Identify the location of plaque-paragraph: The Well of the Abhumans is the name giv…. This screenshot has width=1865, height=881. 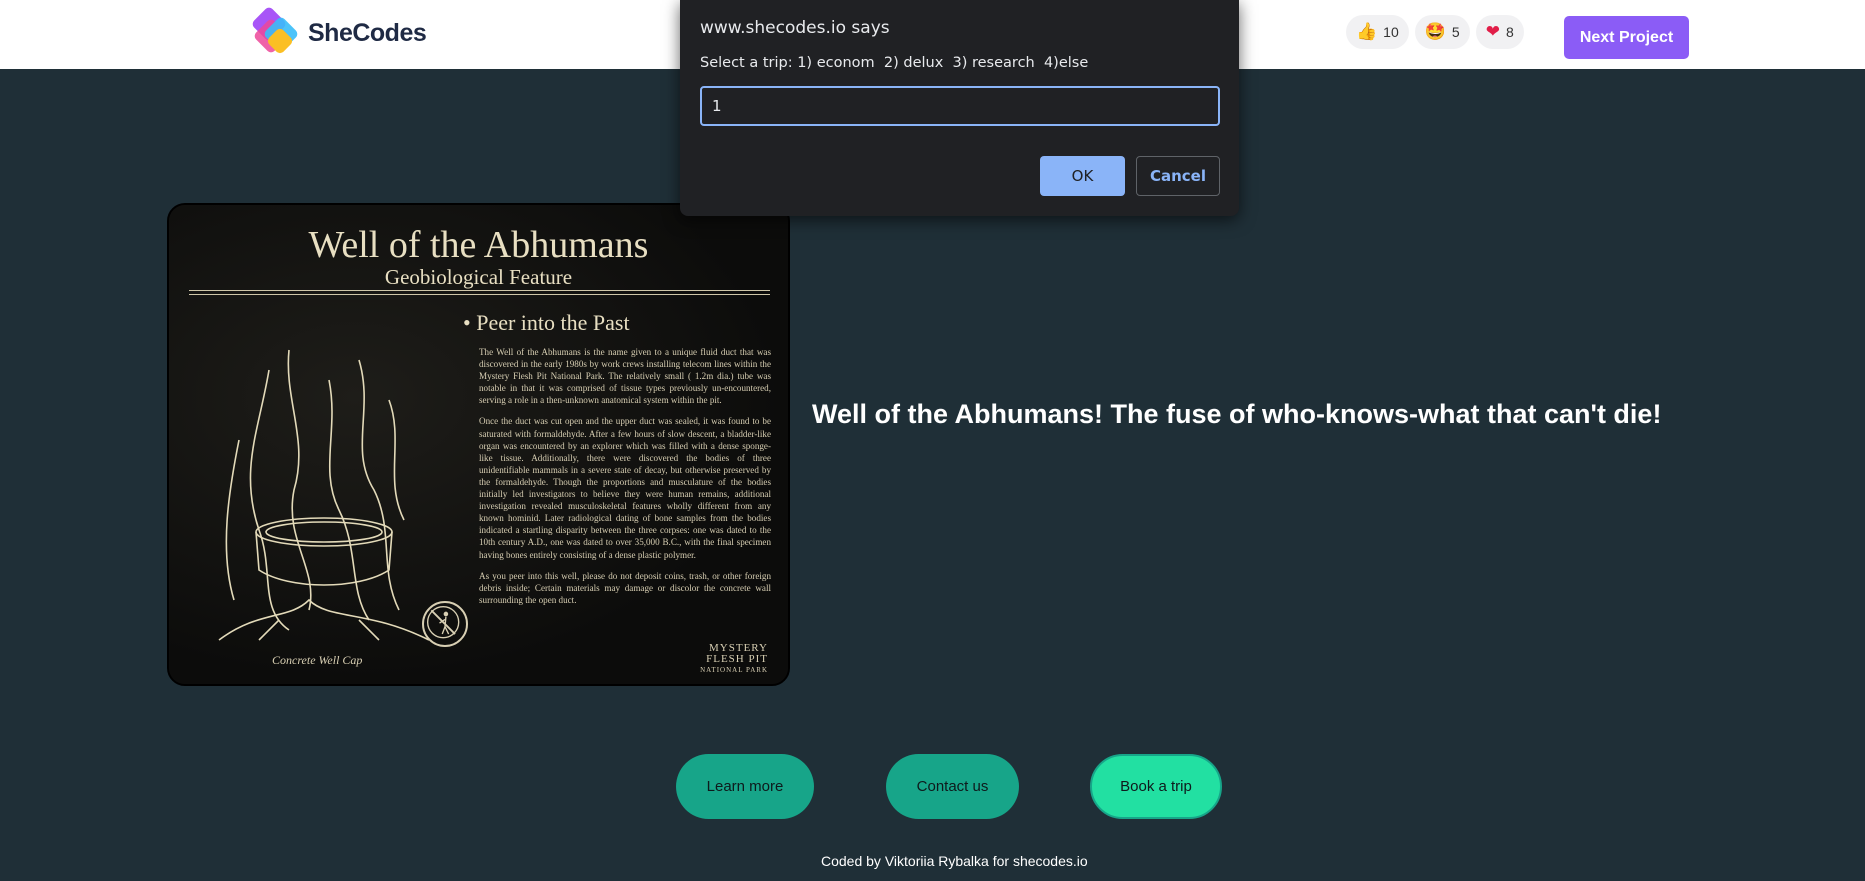
(625, 376).